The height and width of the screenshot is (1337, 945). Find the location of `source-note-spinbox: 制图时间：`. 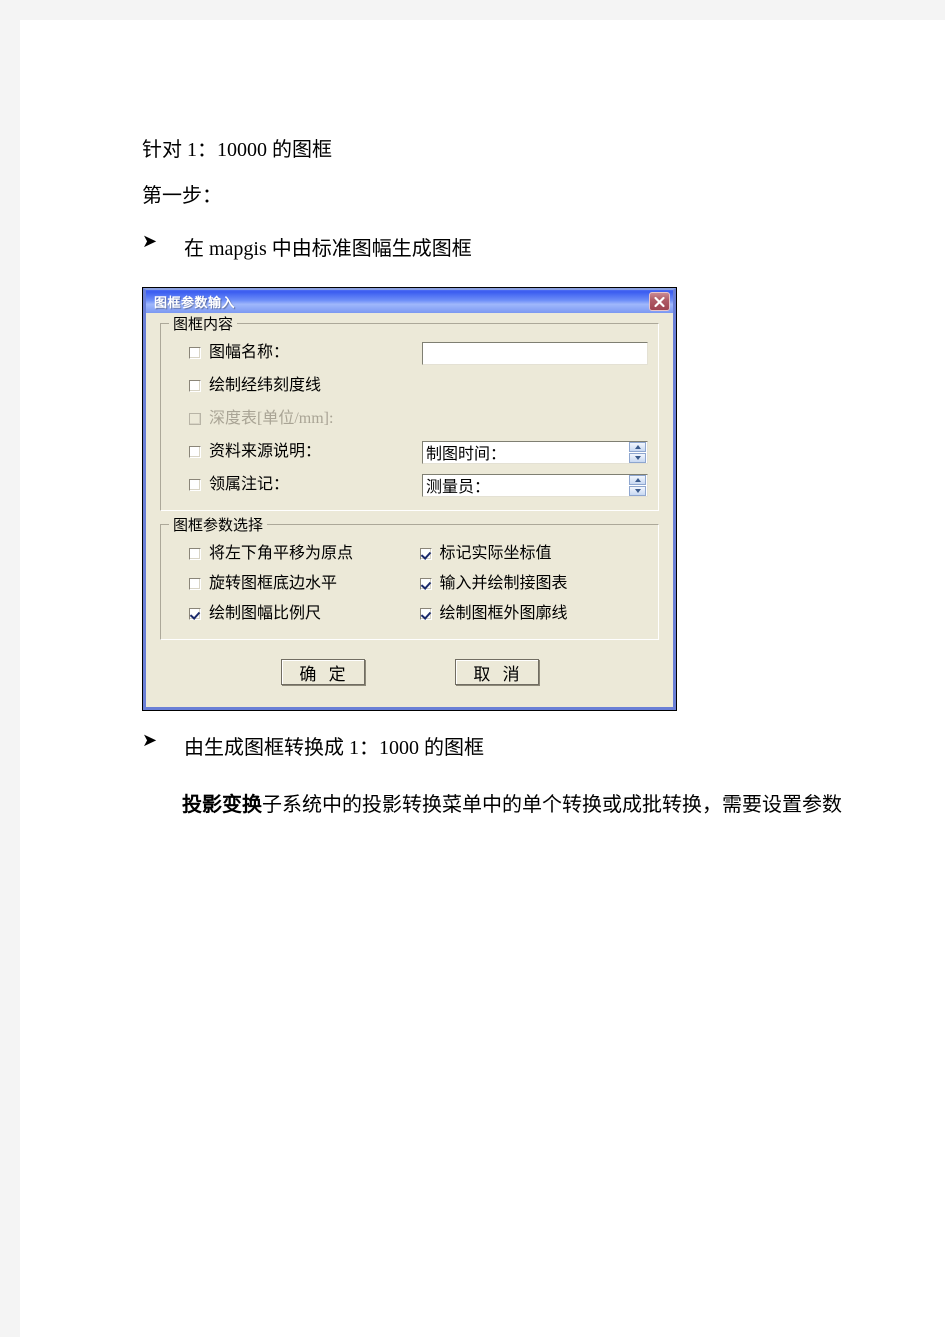

source-note-spinbox: 制图时间： is located at coordinates (535, 452).